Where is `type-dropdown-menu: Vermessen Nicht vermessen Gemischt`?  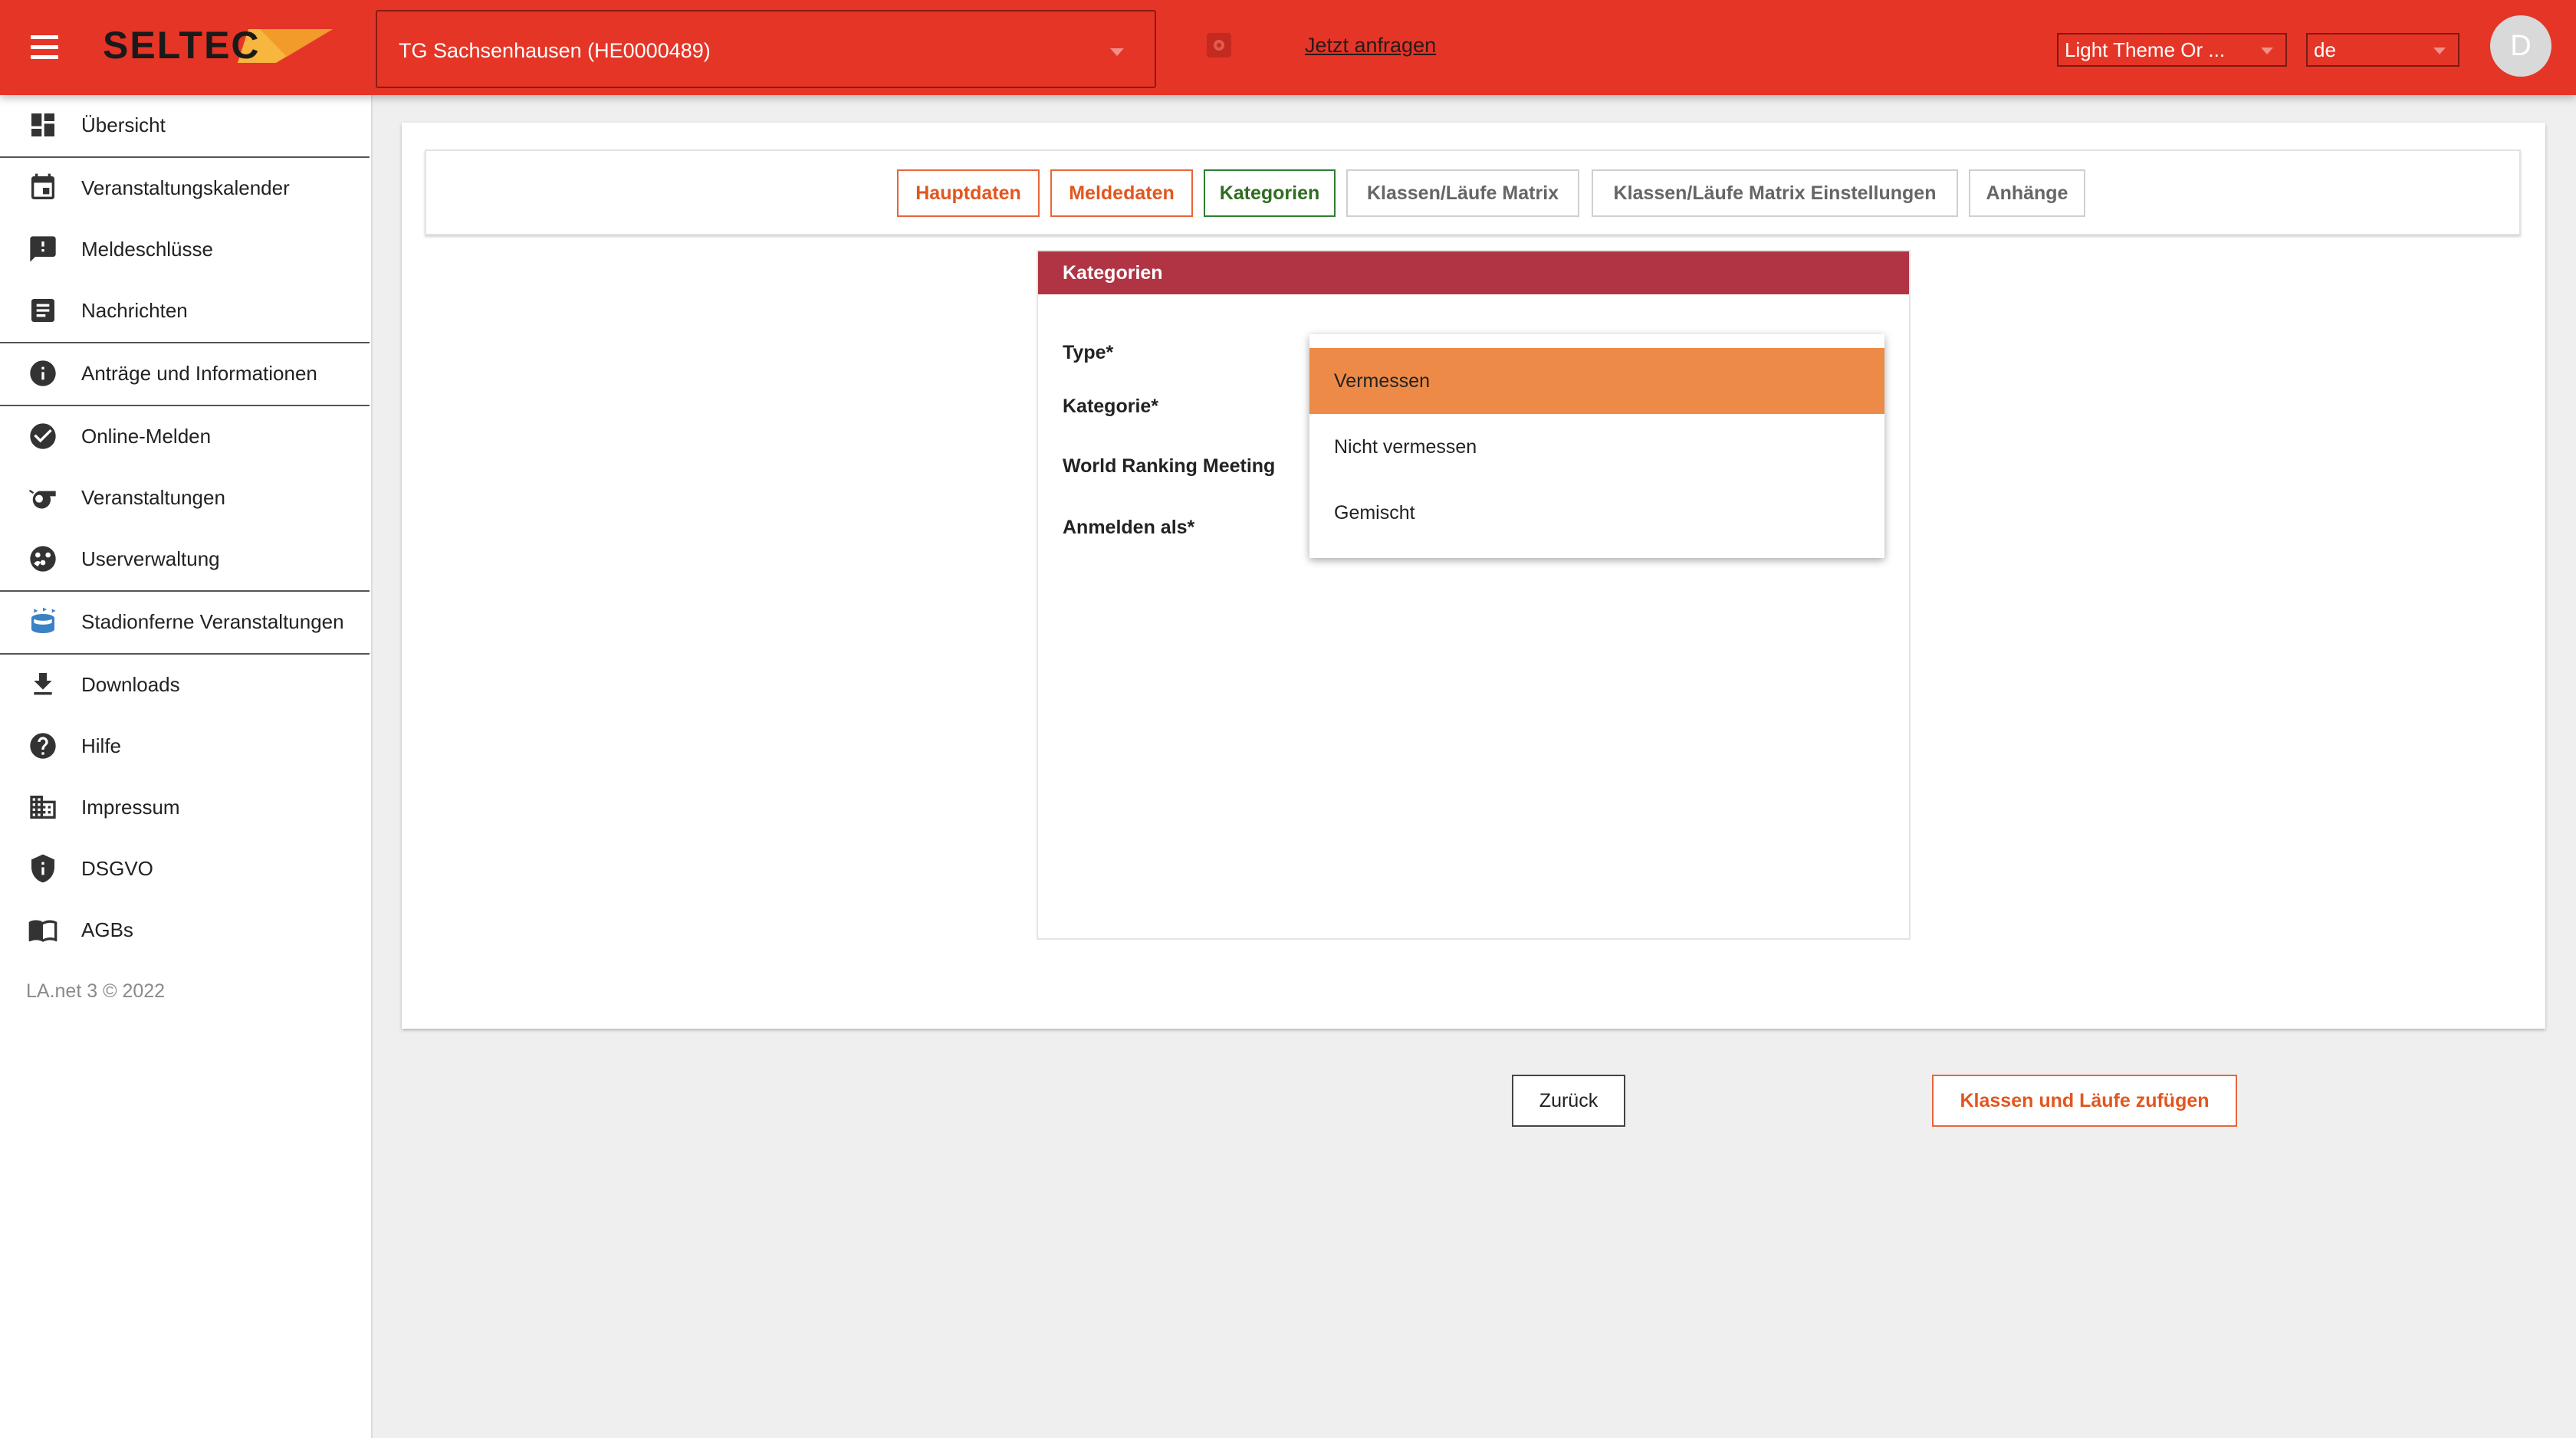 type-dropdown-menu: Vermessen Nicht vermessen Gemischt is located at coordinates (1596, 446).